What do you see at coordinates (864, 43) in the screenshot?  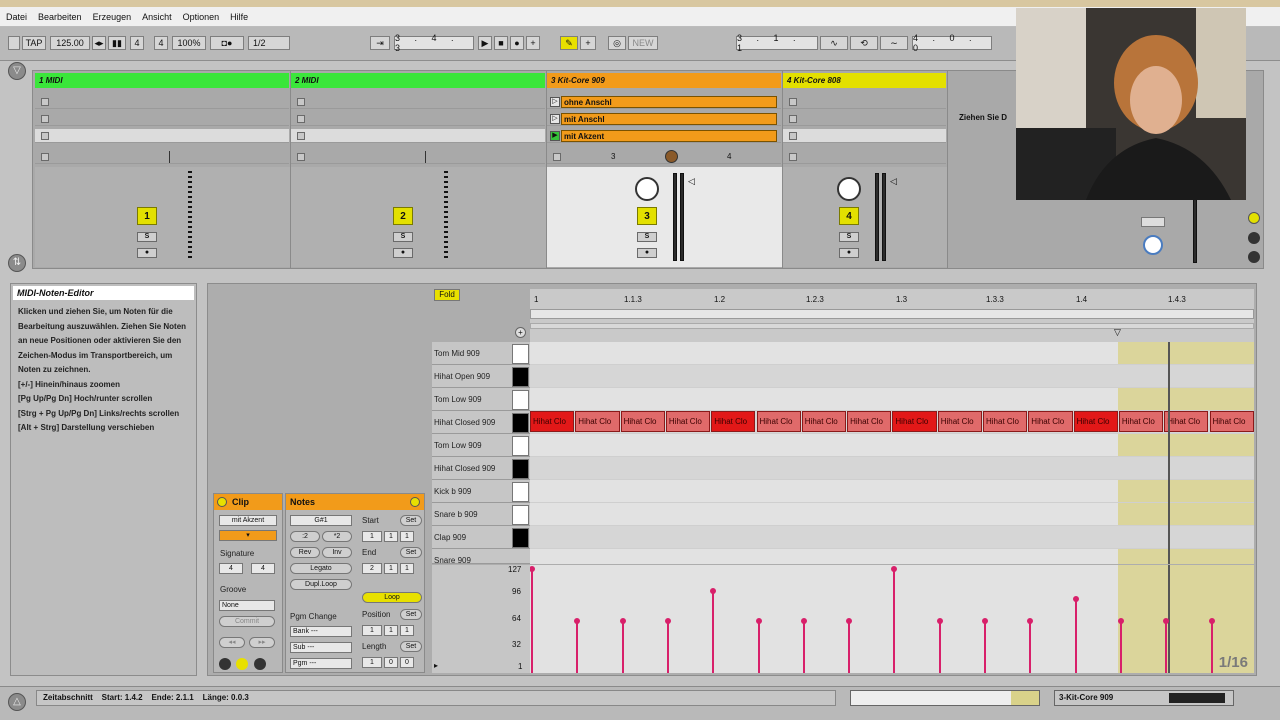 I see `loop-switch-icon: ⟲` at bounding box center [864, 43].